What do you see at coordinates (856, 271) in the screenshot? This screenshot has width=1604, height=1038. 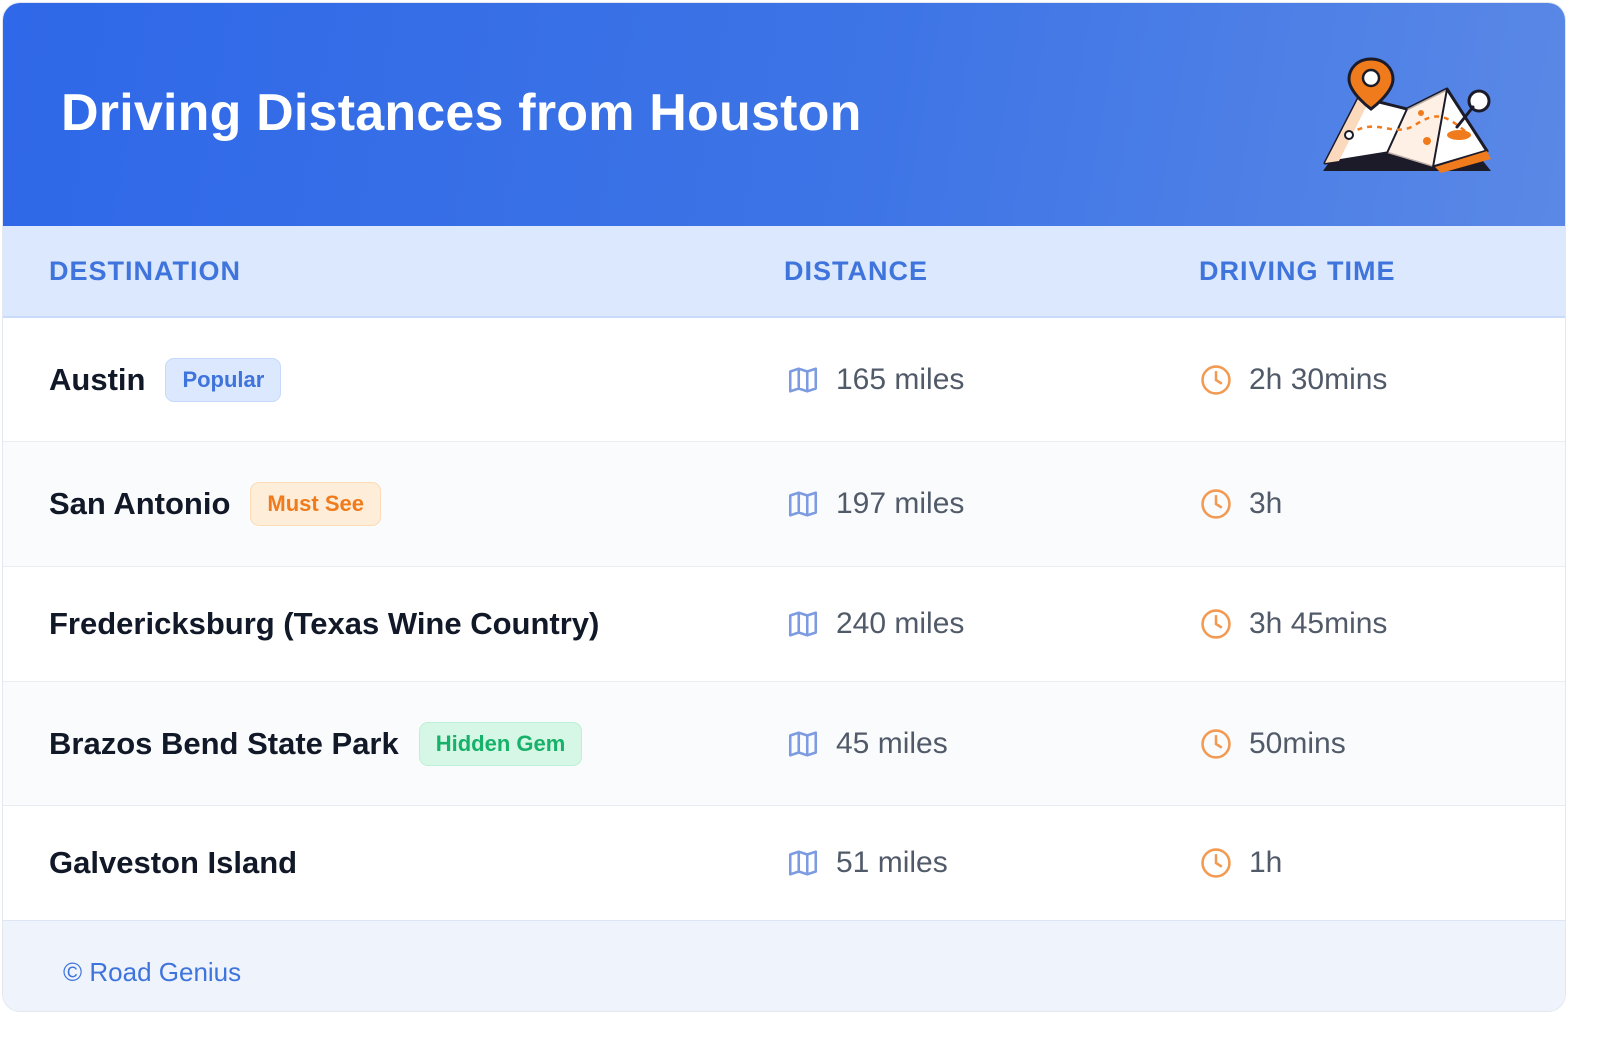 I see `column-header-distance: DISTANCE` at bounding box center [856, 271].